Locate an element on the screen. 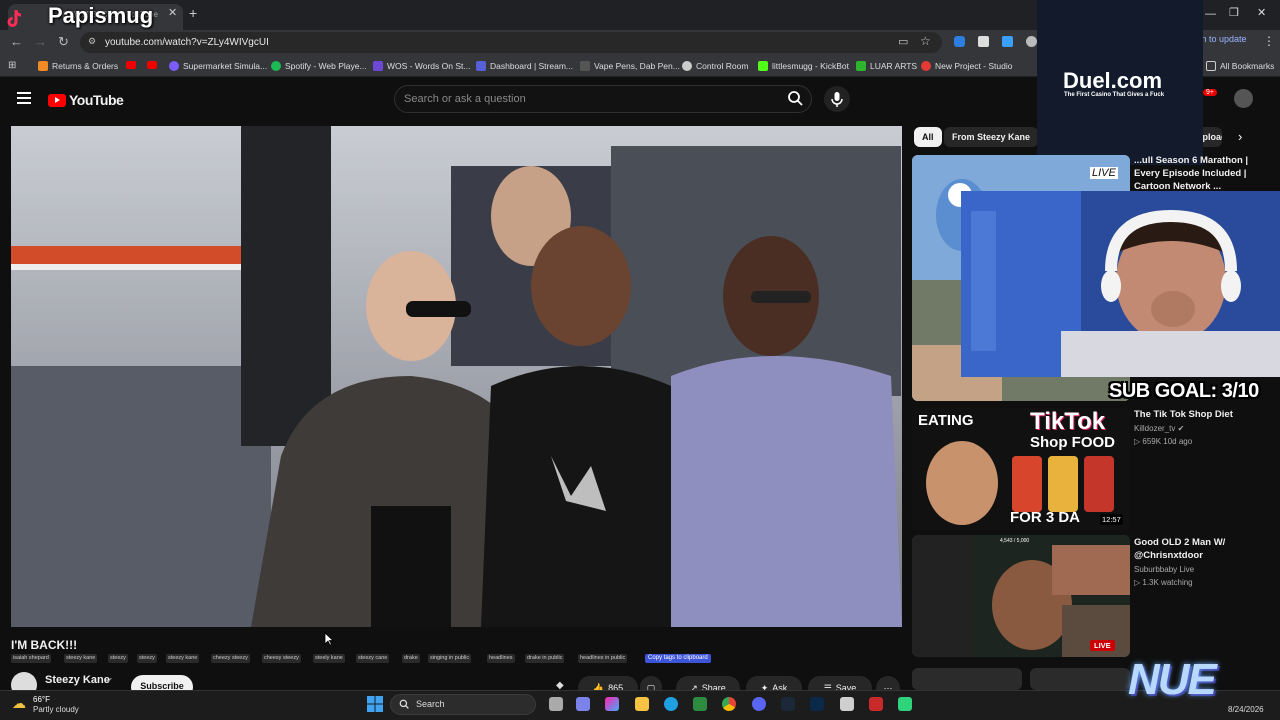 Image resolution: width=1280 pixels, height=720 pixels. search-icon is located at coordinates (795, 98).